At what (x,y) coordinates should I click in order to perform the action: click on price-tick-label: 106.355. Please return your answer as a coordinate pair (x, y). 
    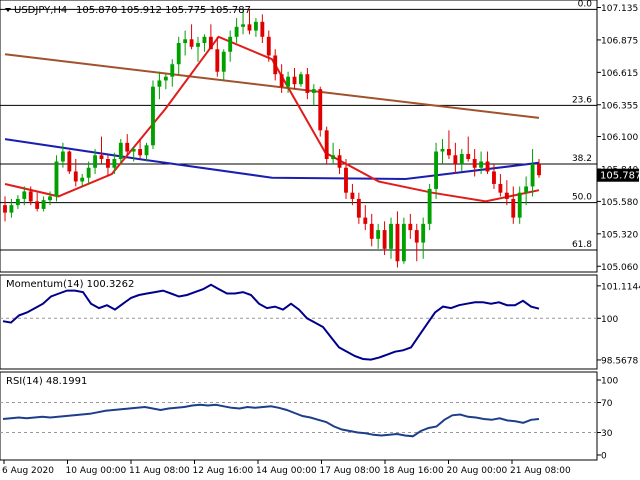
    Looking at the image, I should click on (619, 106).